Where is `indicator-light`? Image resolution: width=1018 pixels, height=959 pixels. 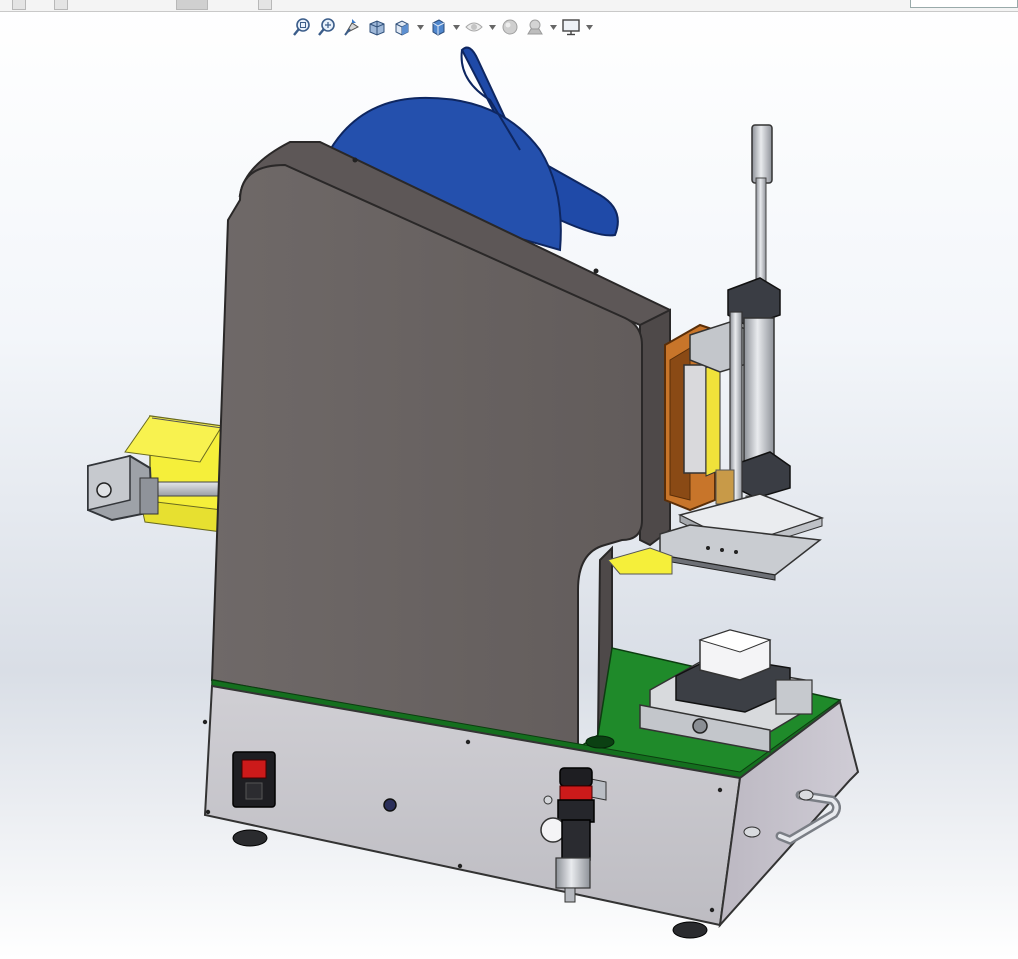 indicator-light is located at coordinates (390, 805).